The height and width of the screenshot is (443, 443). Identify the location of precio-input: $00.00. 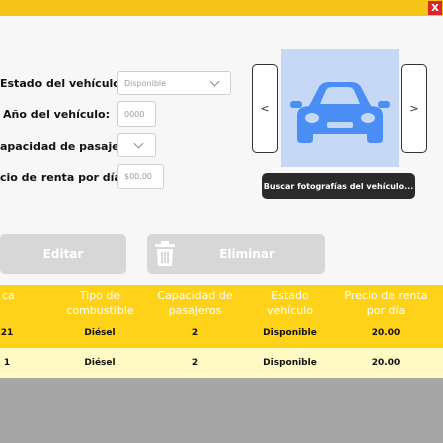
(140, 176).